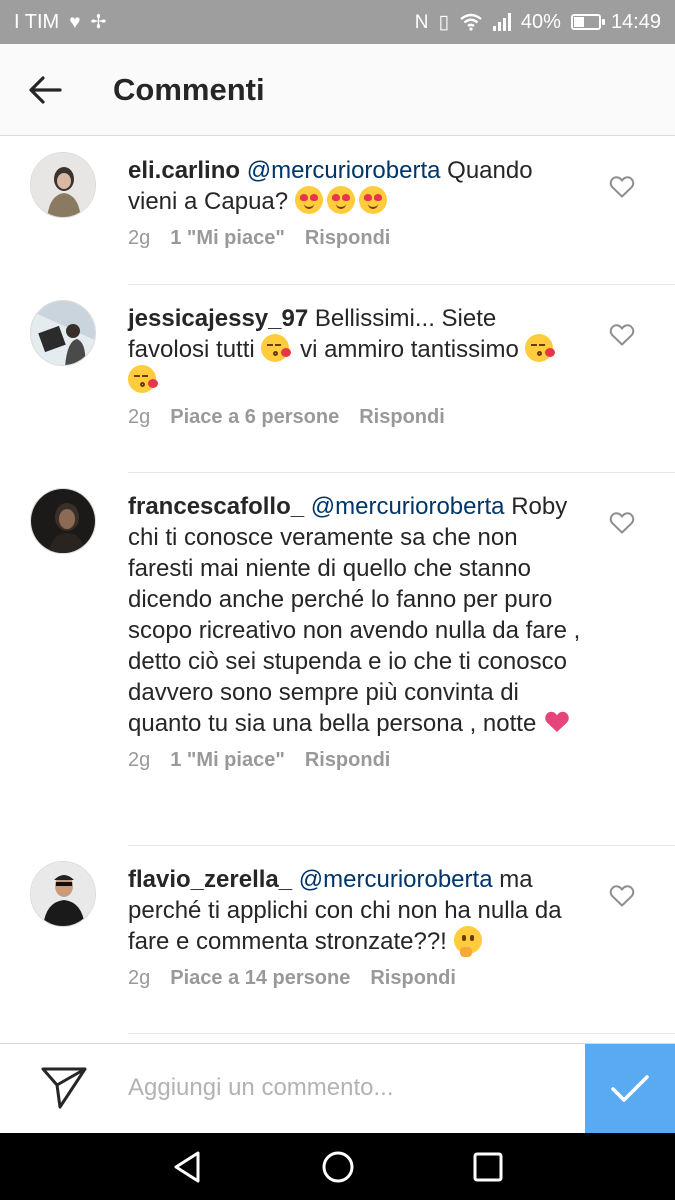  Describe the element at coordinates (409, 349) in the screenshot. I see `comment-content-continued: vi ammiro tantissimo` at that location.